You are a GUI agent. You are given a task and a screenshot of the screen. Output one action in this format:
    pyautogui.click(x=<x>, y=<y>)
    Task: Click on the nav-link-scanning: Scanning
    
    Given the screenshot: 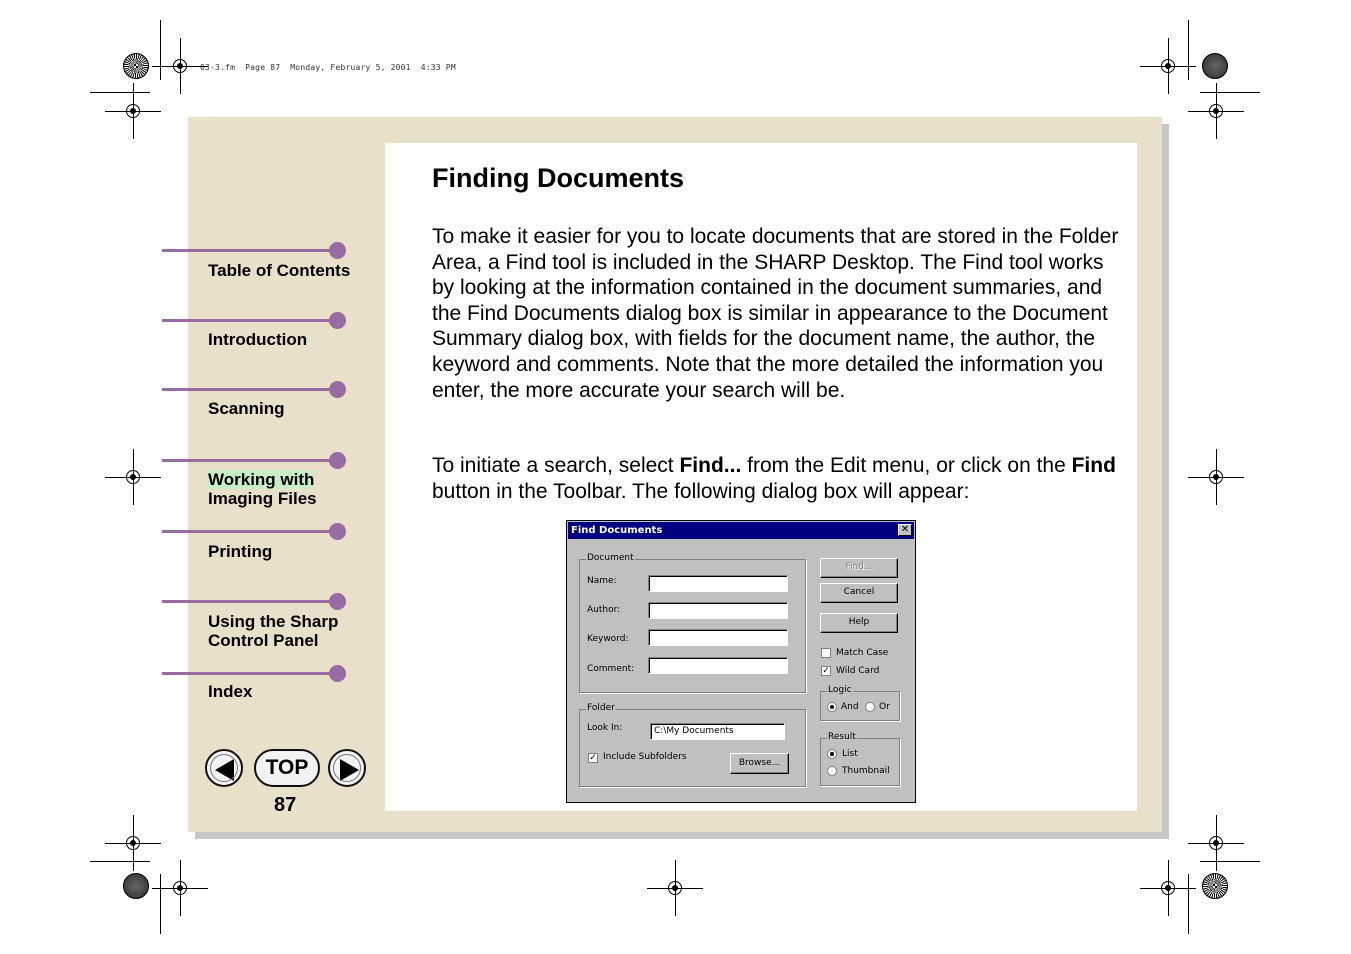 What is the action you would take?
    pyautogui.click(x=246, y=408)
    